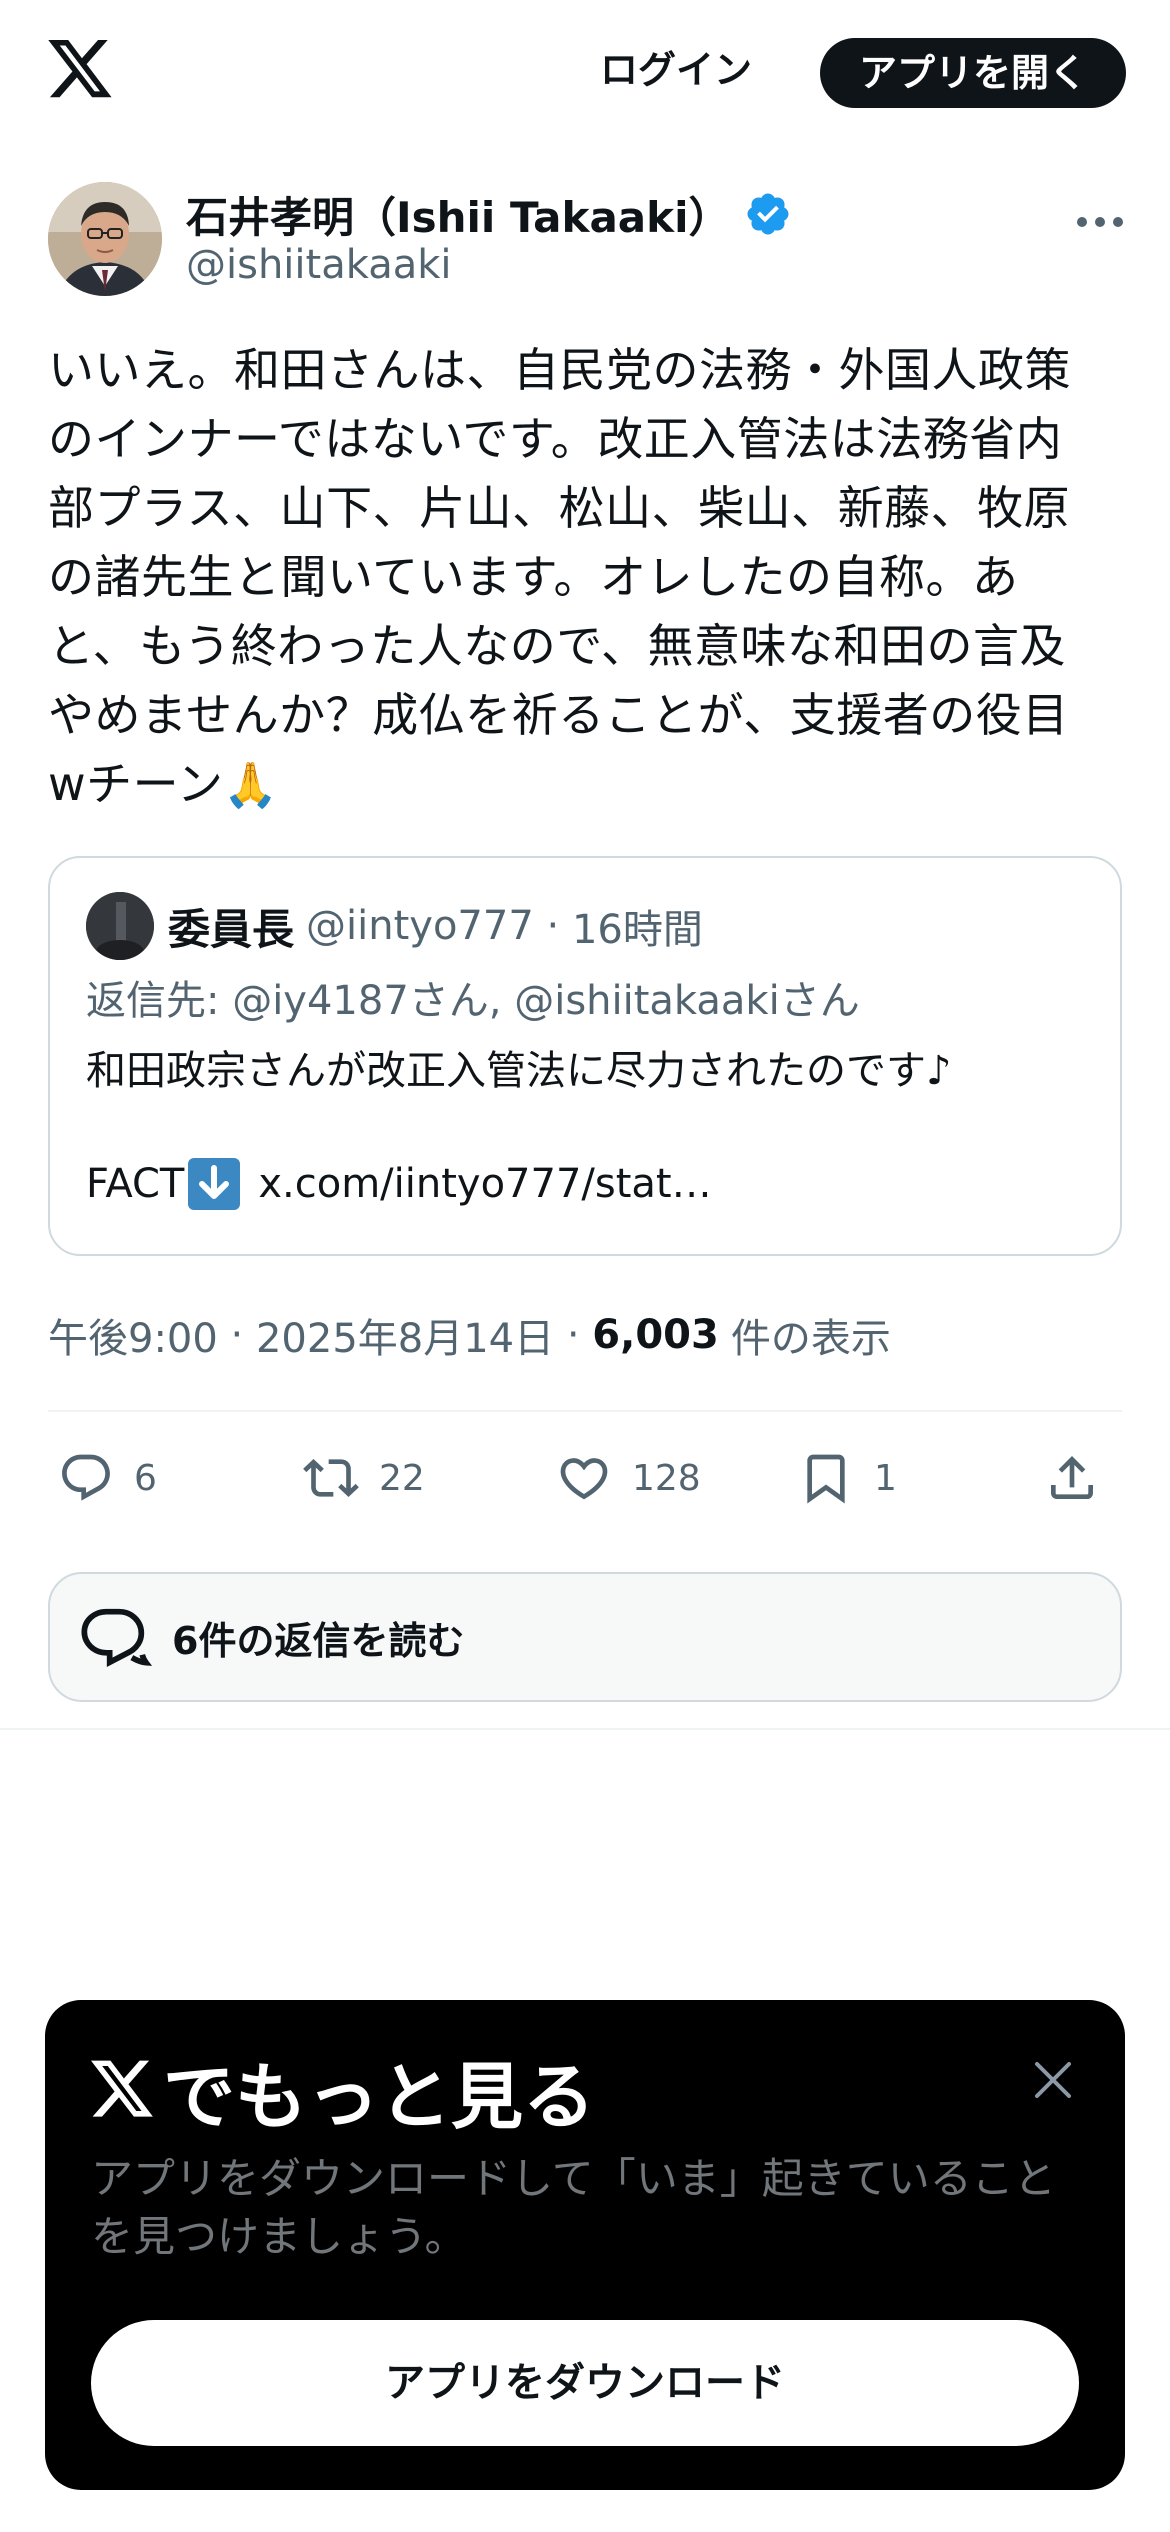 The height and width of the screenshot is (2532, 1170). I want to click on tweet-text-line: いいえ。和田さんは、自民党の法務・外国人政策, so click(559, 370).